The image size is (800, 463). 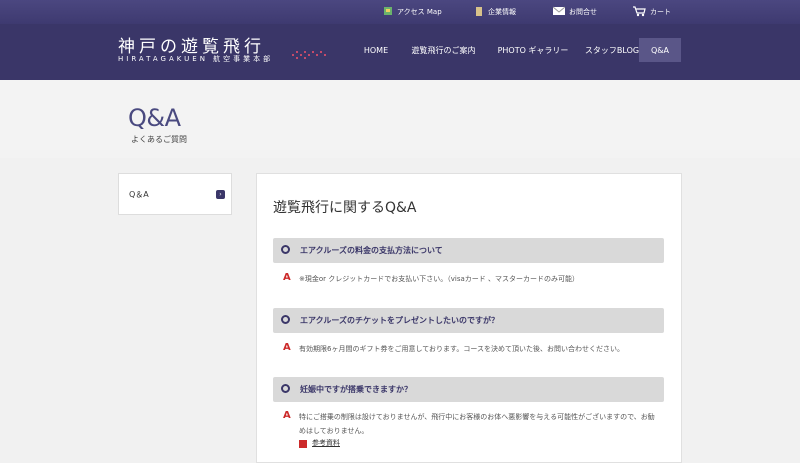 What do you see at coordinates (468, 250) in the screenshot?
I see `question-1: エアクルーズの料金の支払方法について` at bounding box center [468, 250].